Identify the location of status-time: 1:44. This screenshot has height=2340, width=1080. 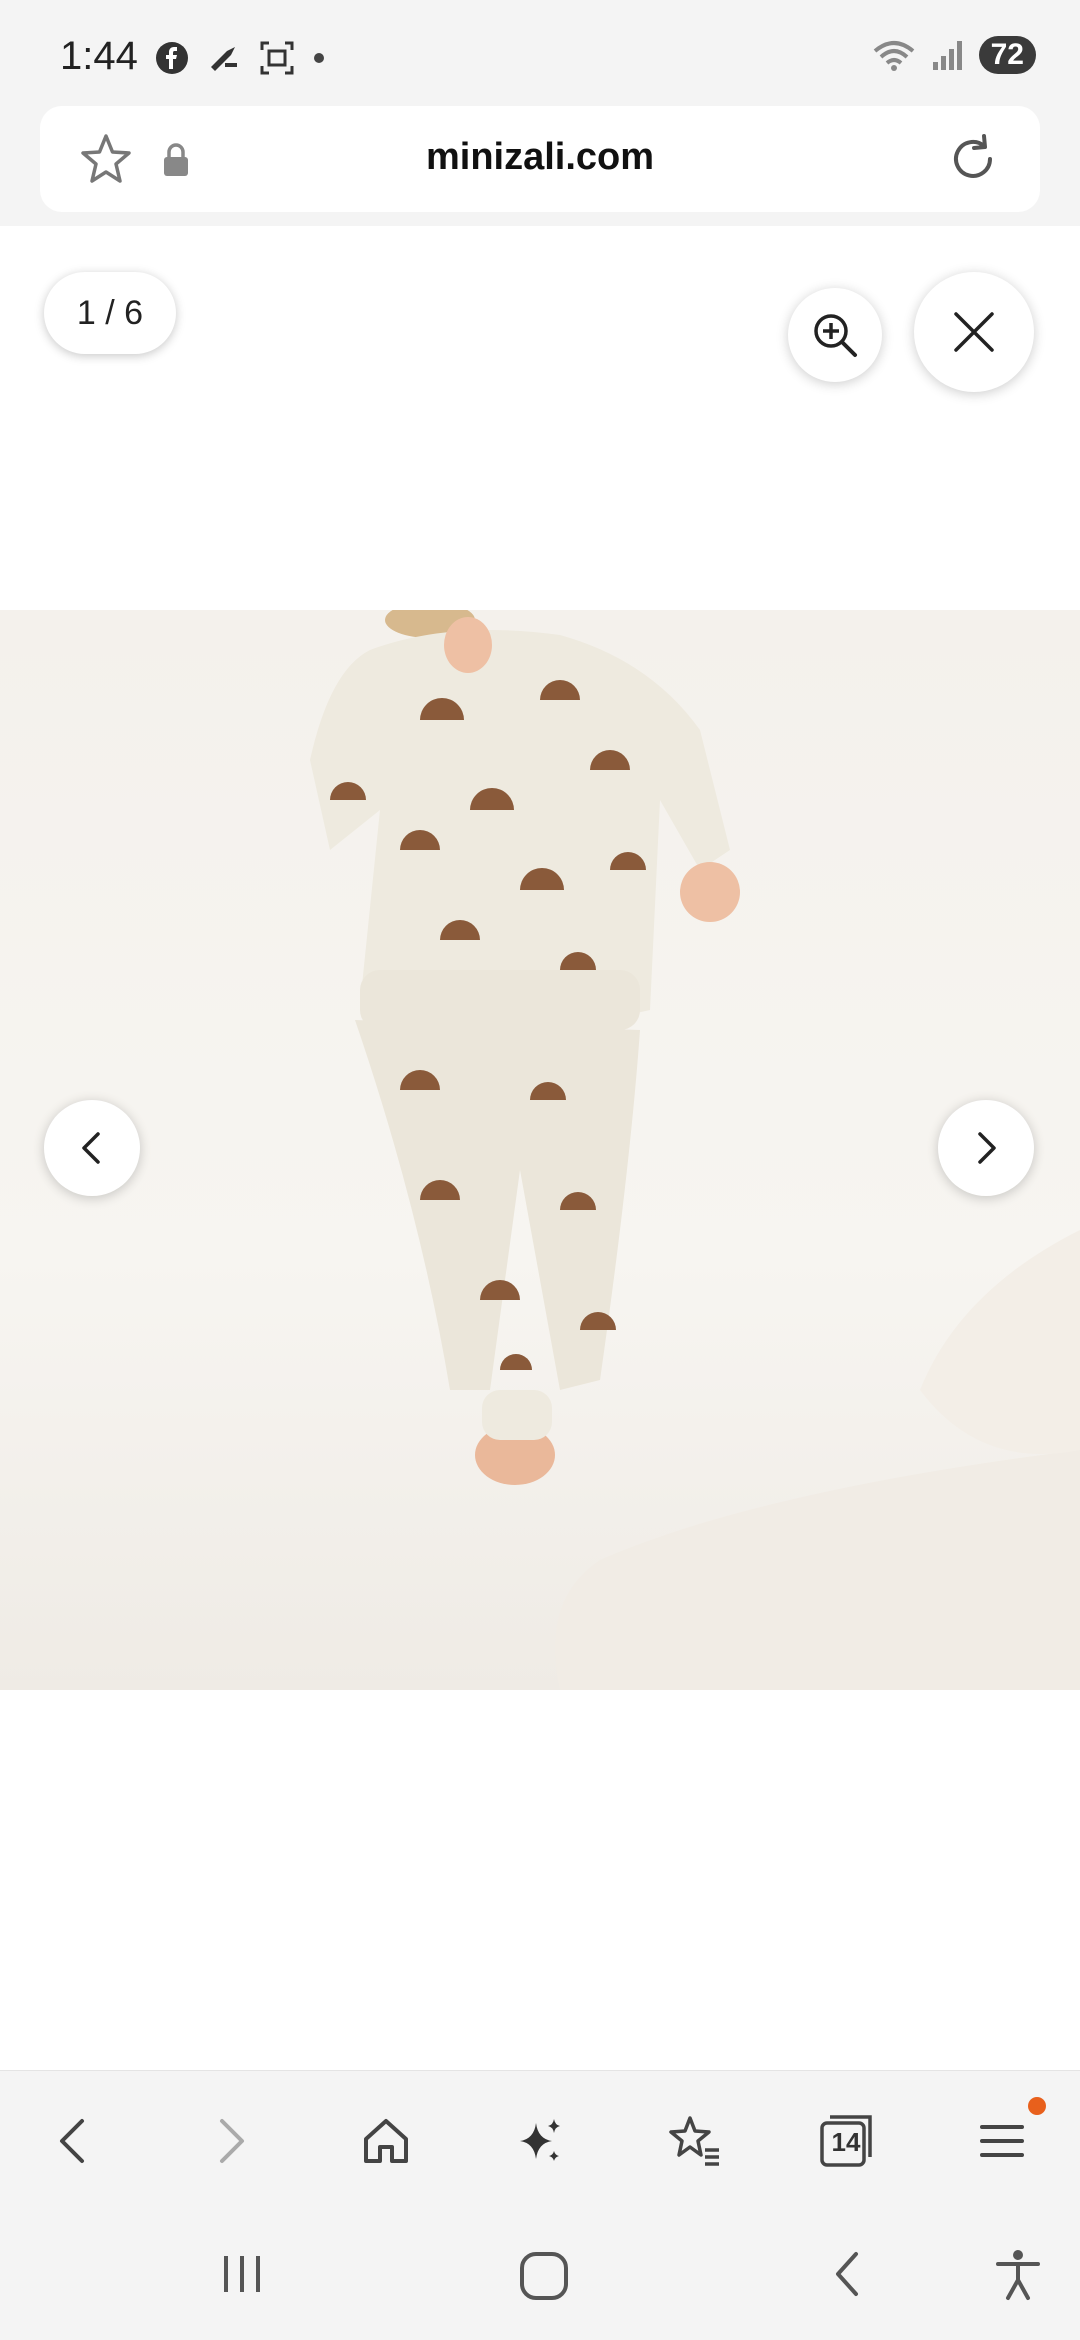
(99, 56).